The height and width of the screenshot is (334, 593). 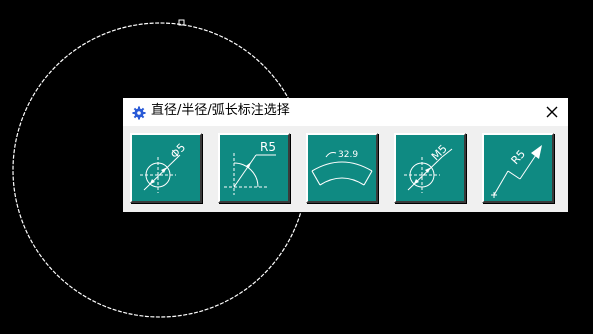 What do you see at coordinates (268, 147) in the screenshot?
I see `radius-label: R5` at bounding box center [268, 147].